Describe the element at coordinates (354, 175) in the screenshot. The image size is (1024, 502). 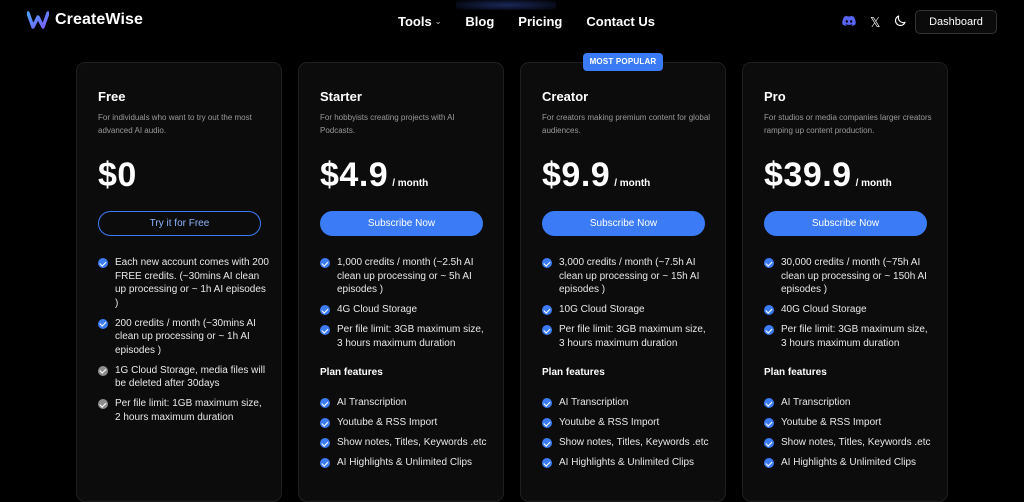
I see `price-amount: $4.9` at that location.